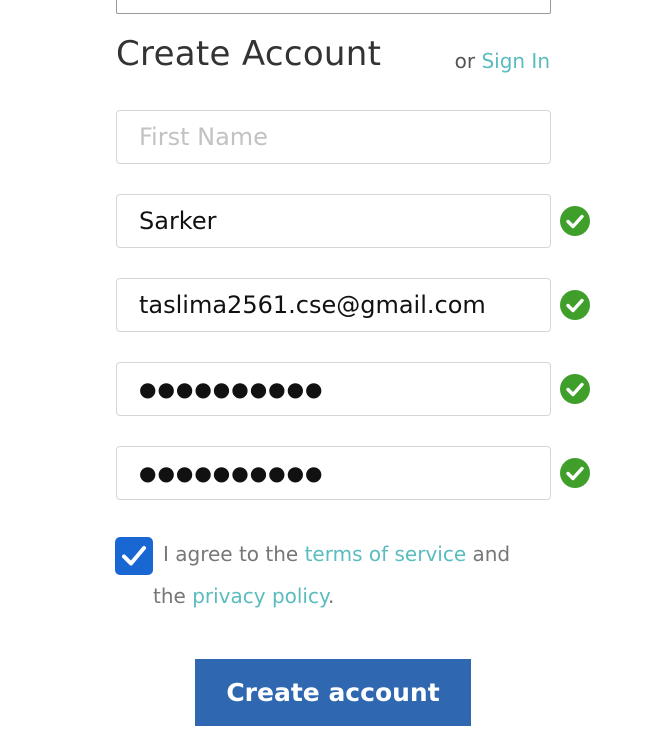 The image size is (651, 733). What do you see at coordinates (333, 7) in the screenshot?
I see `previous-field-edge` at bounding box center [333, 7].